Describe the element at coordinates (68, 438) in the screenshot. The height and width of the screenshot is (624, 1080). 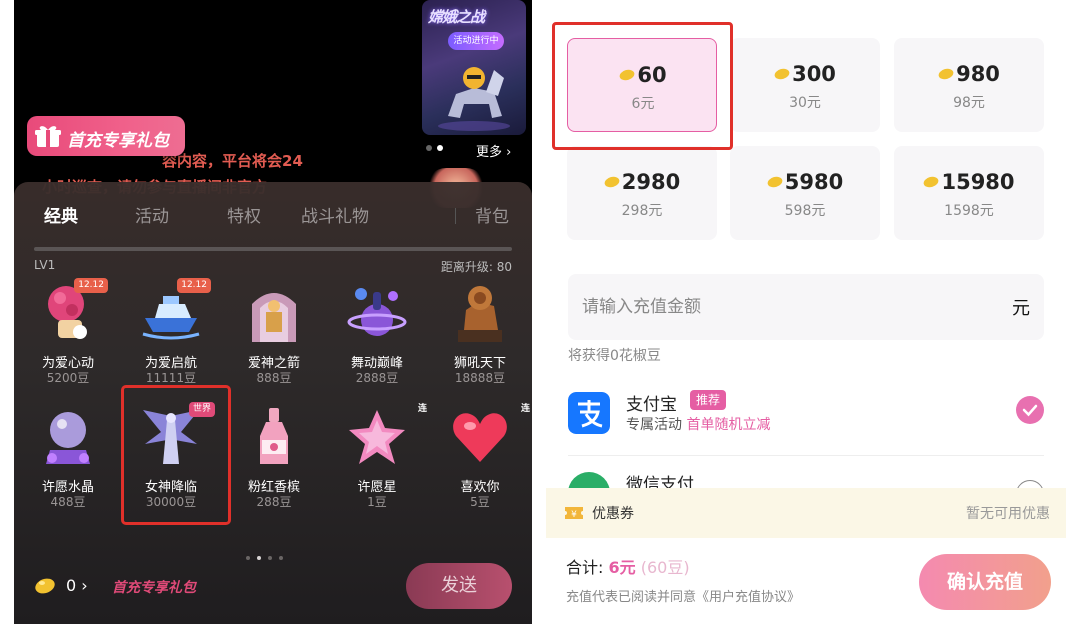
I see `crystal-ball-icon` at that location.